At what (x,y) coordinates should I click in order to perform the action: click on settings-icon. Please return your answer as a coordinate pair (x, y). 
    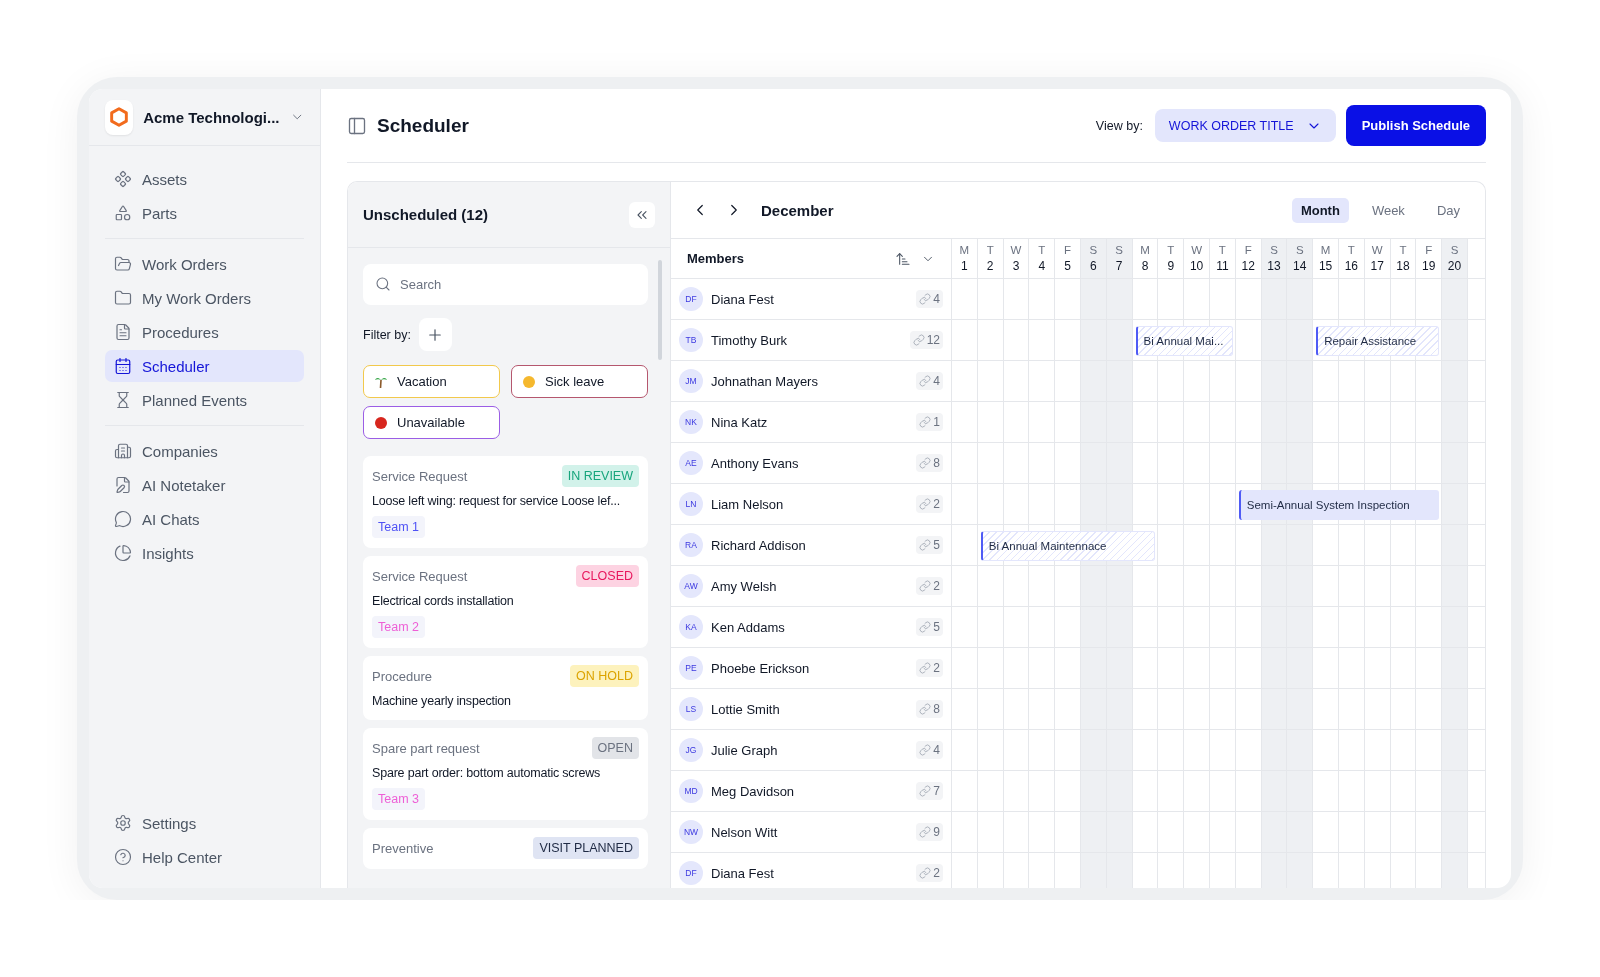
    Looking at the image, I should click on (123, 823).